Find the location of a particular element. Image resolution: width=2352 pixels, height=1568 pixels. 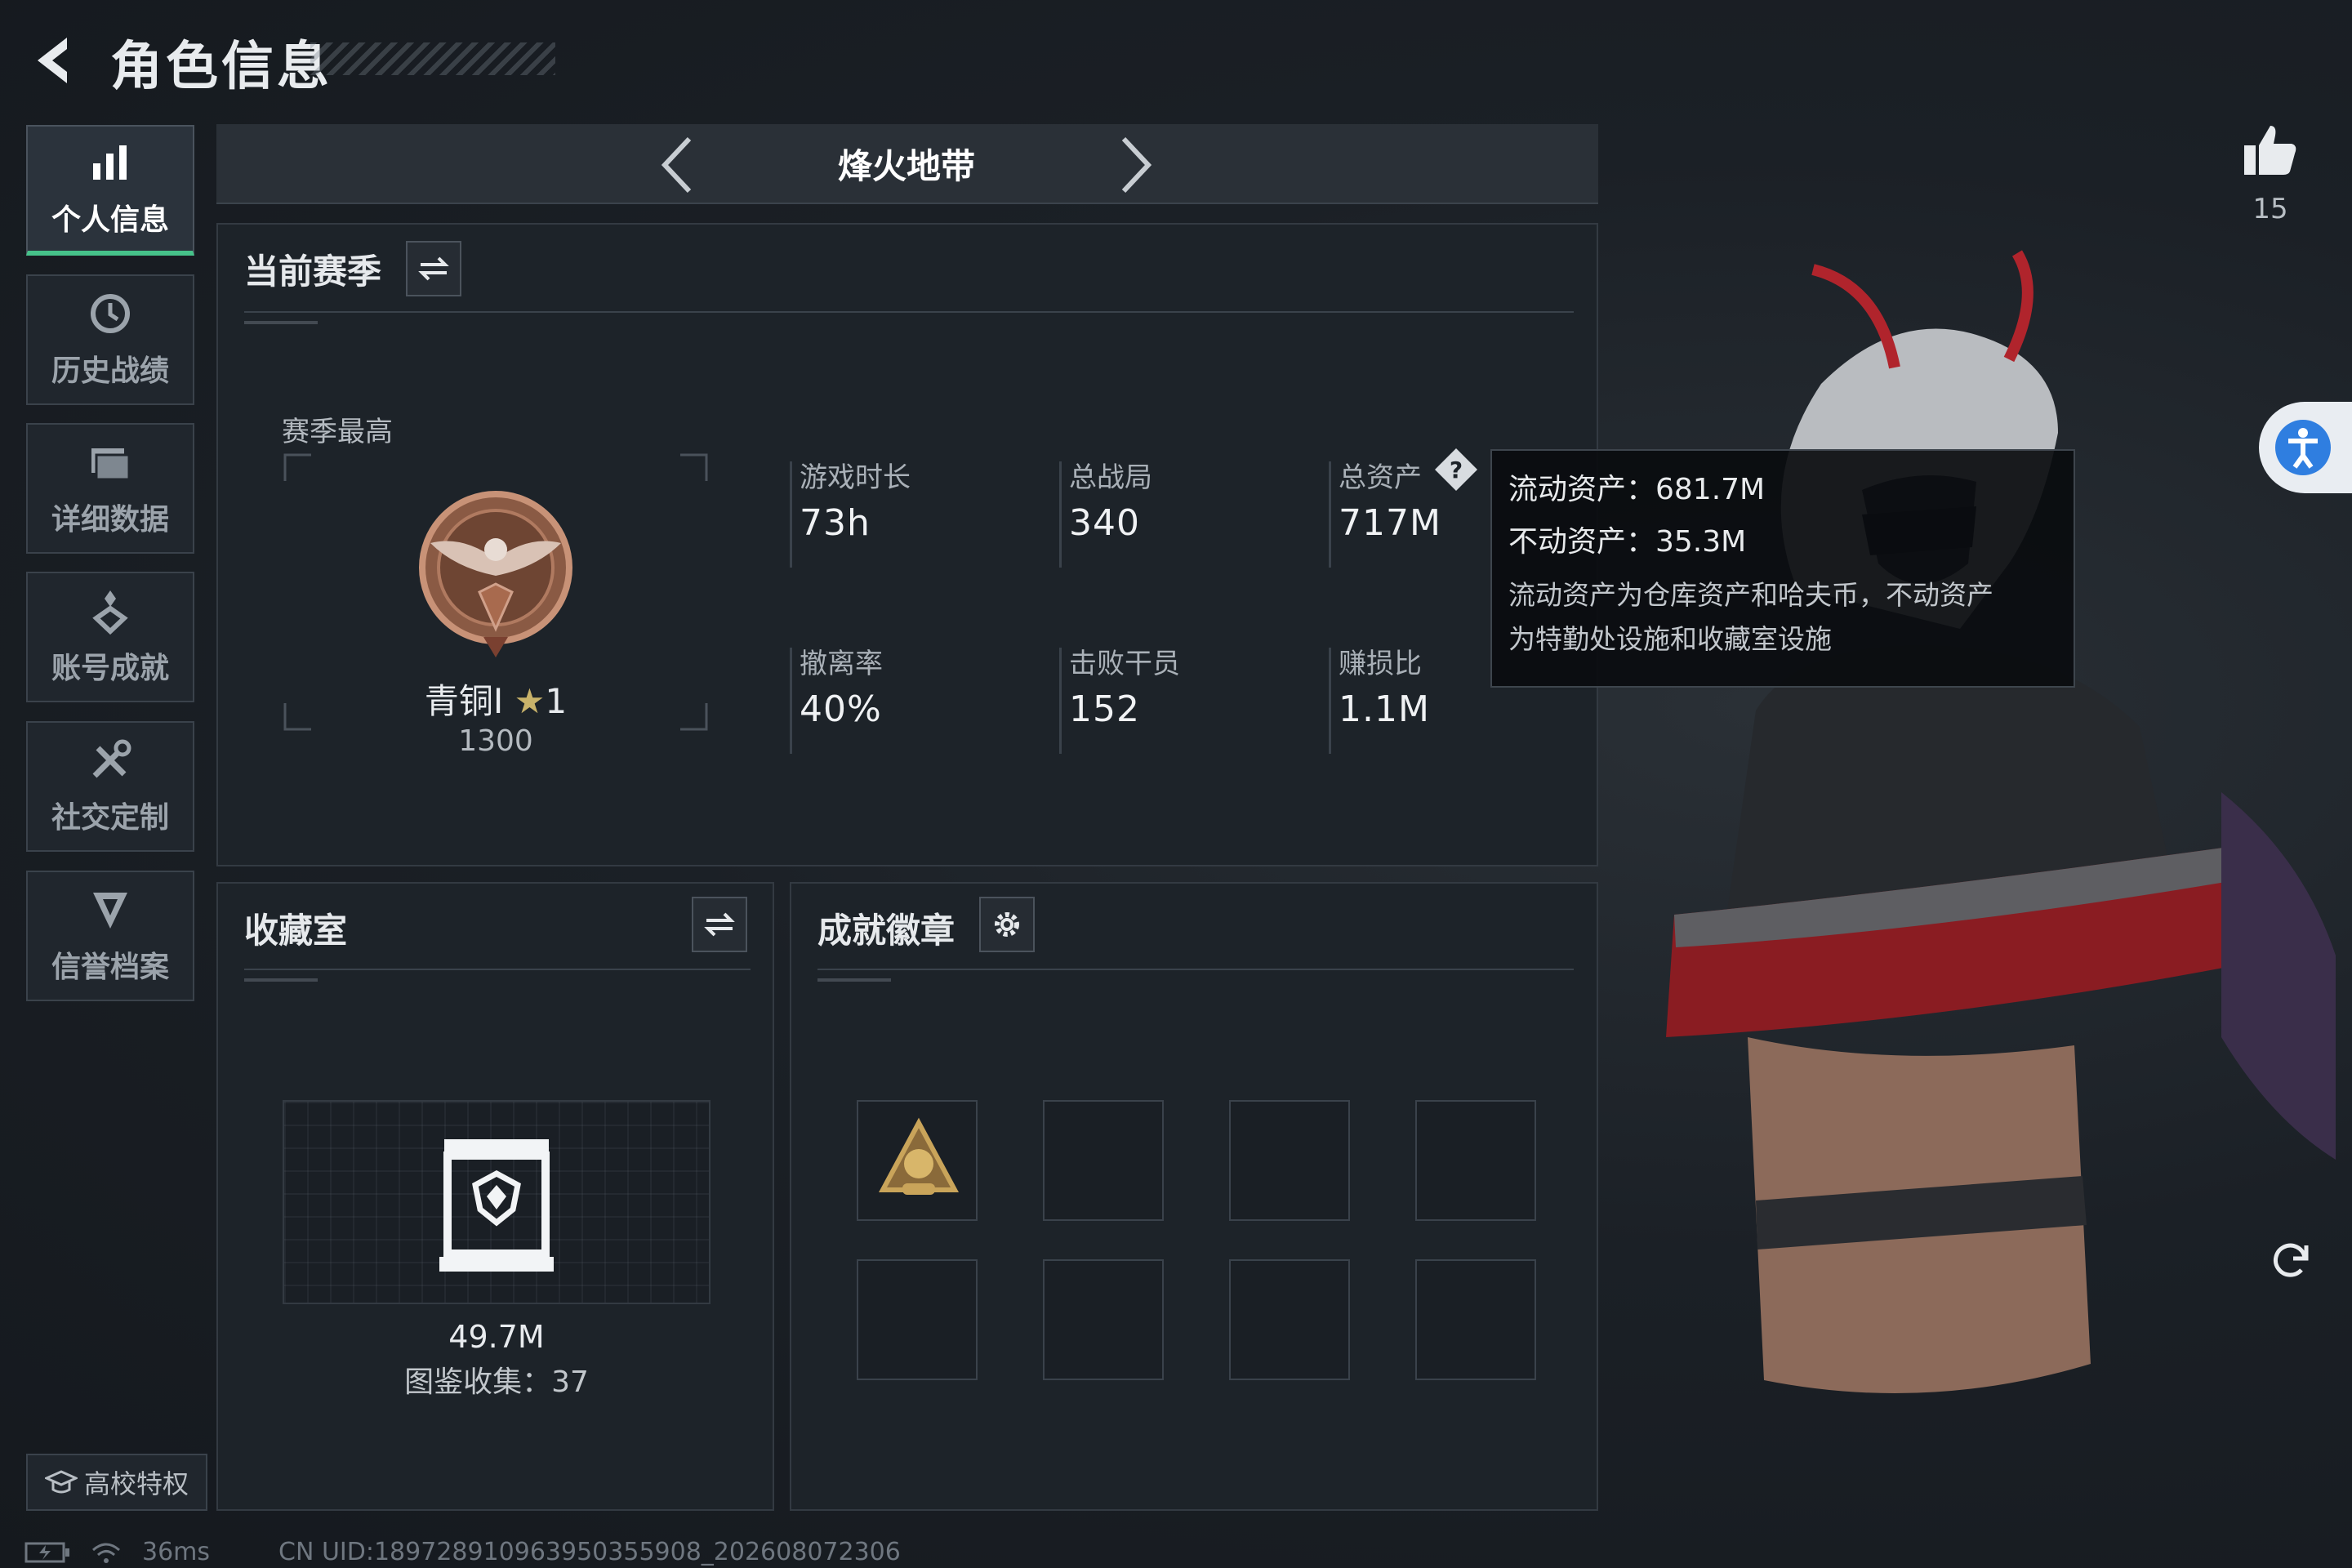

rotate-icon is located at coordinates (2290, 1260).